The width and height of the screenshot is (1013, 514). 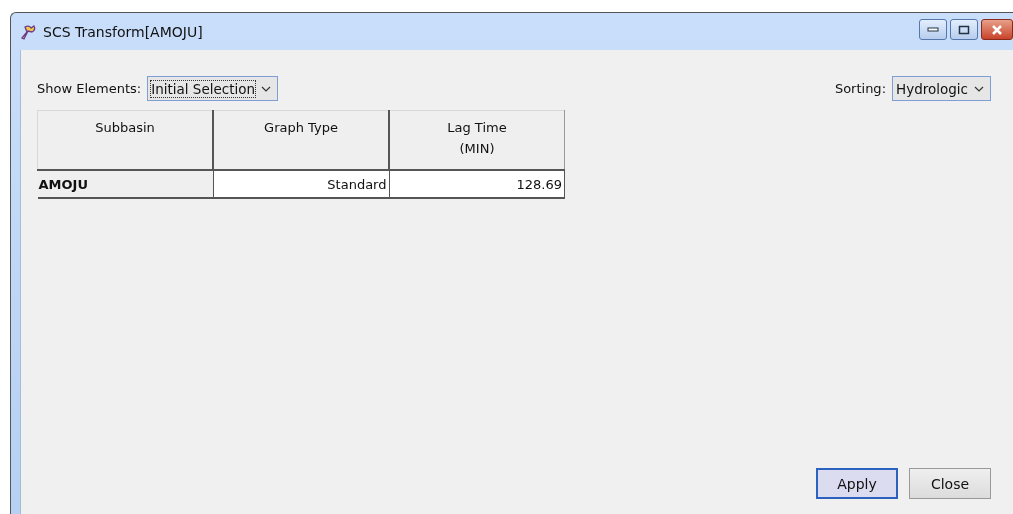 I want to click on sorting-label: Sorting:, so click(x=860, y=88).